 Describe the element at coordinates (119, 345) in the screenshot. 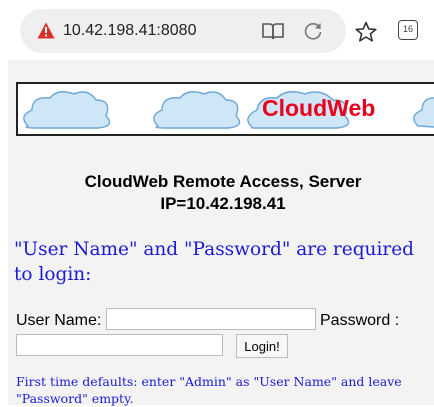

I see `password-input` at that location.